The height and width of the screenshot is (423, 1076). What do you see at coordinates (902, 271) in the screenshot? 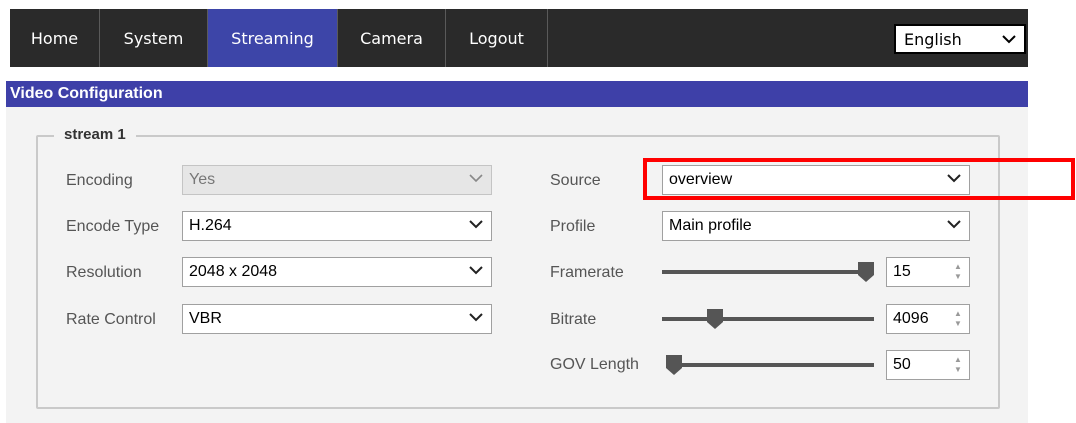
I see `framerate-value: 15` at bounding box center [902, 271].